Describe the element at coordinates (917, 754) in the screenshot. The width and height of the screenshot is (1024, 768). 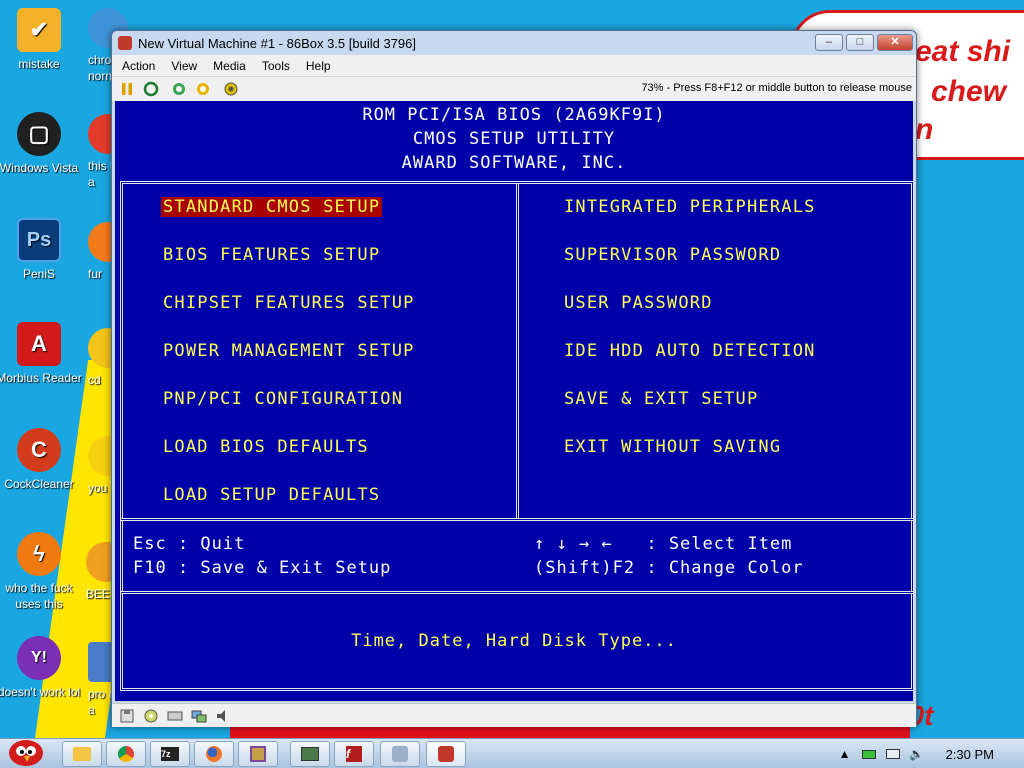
I see `volume-icon: 🔈` at that location.